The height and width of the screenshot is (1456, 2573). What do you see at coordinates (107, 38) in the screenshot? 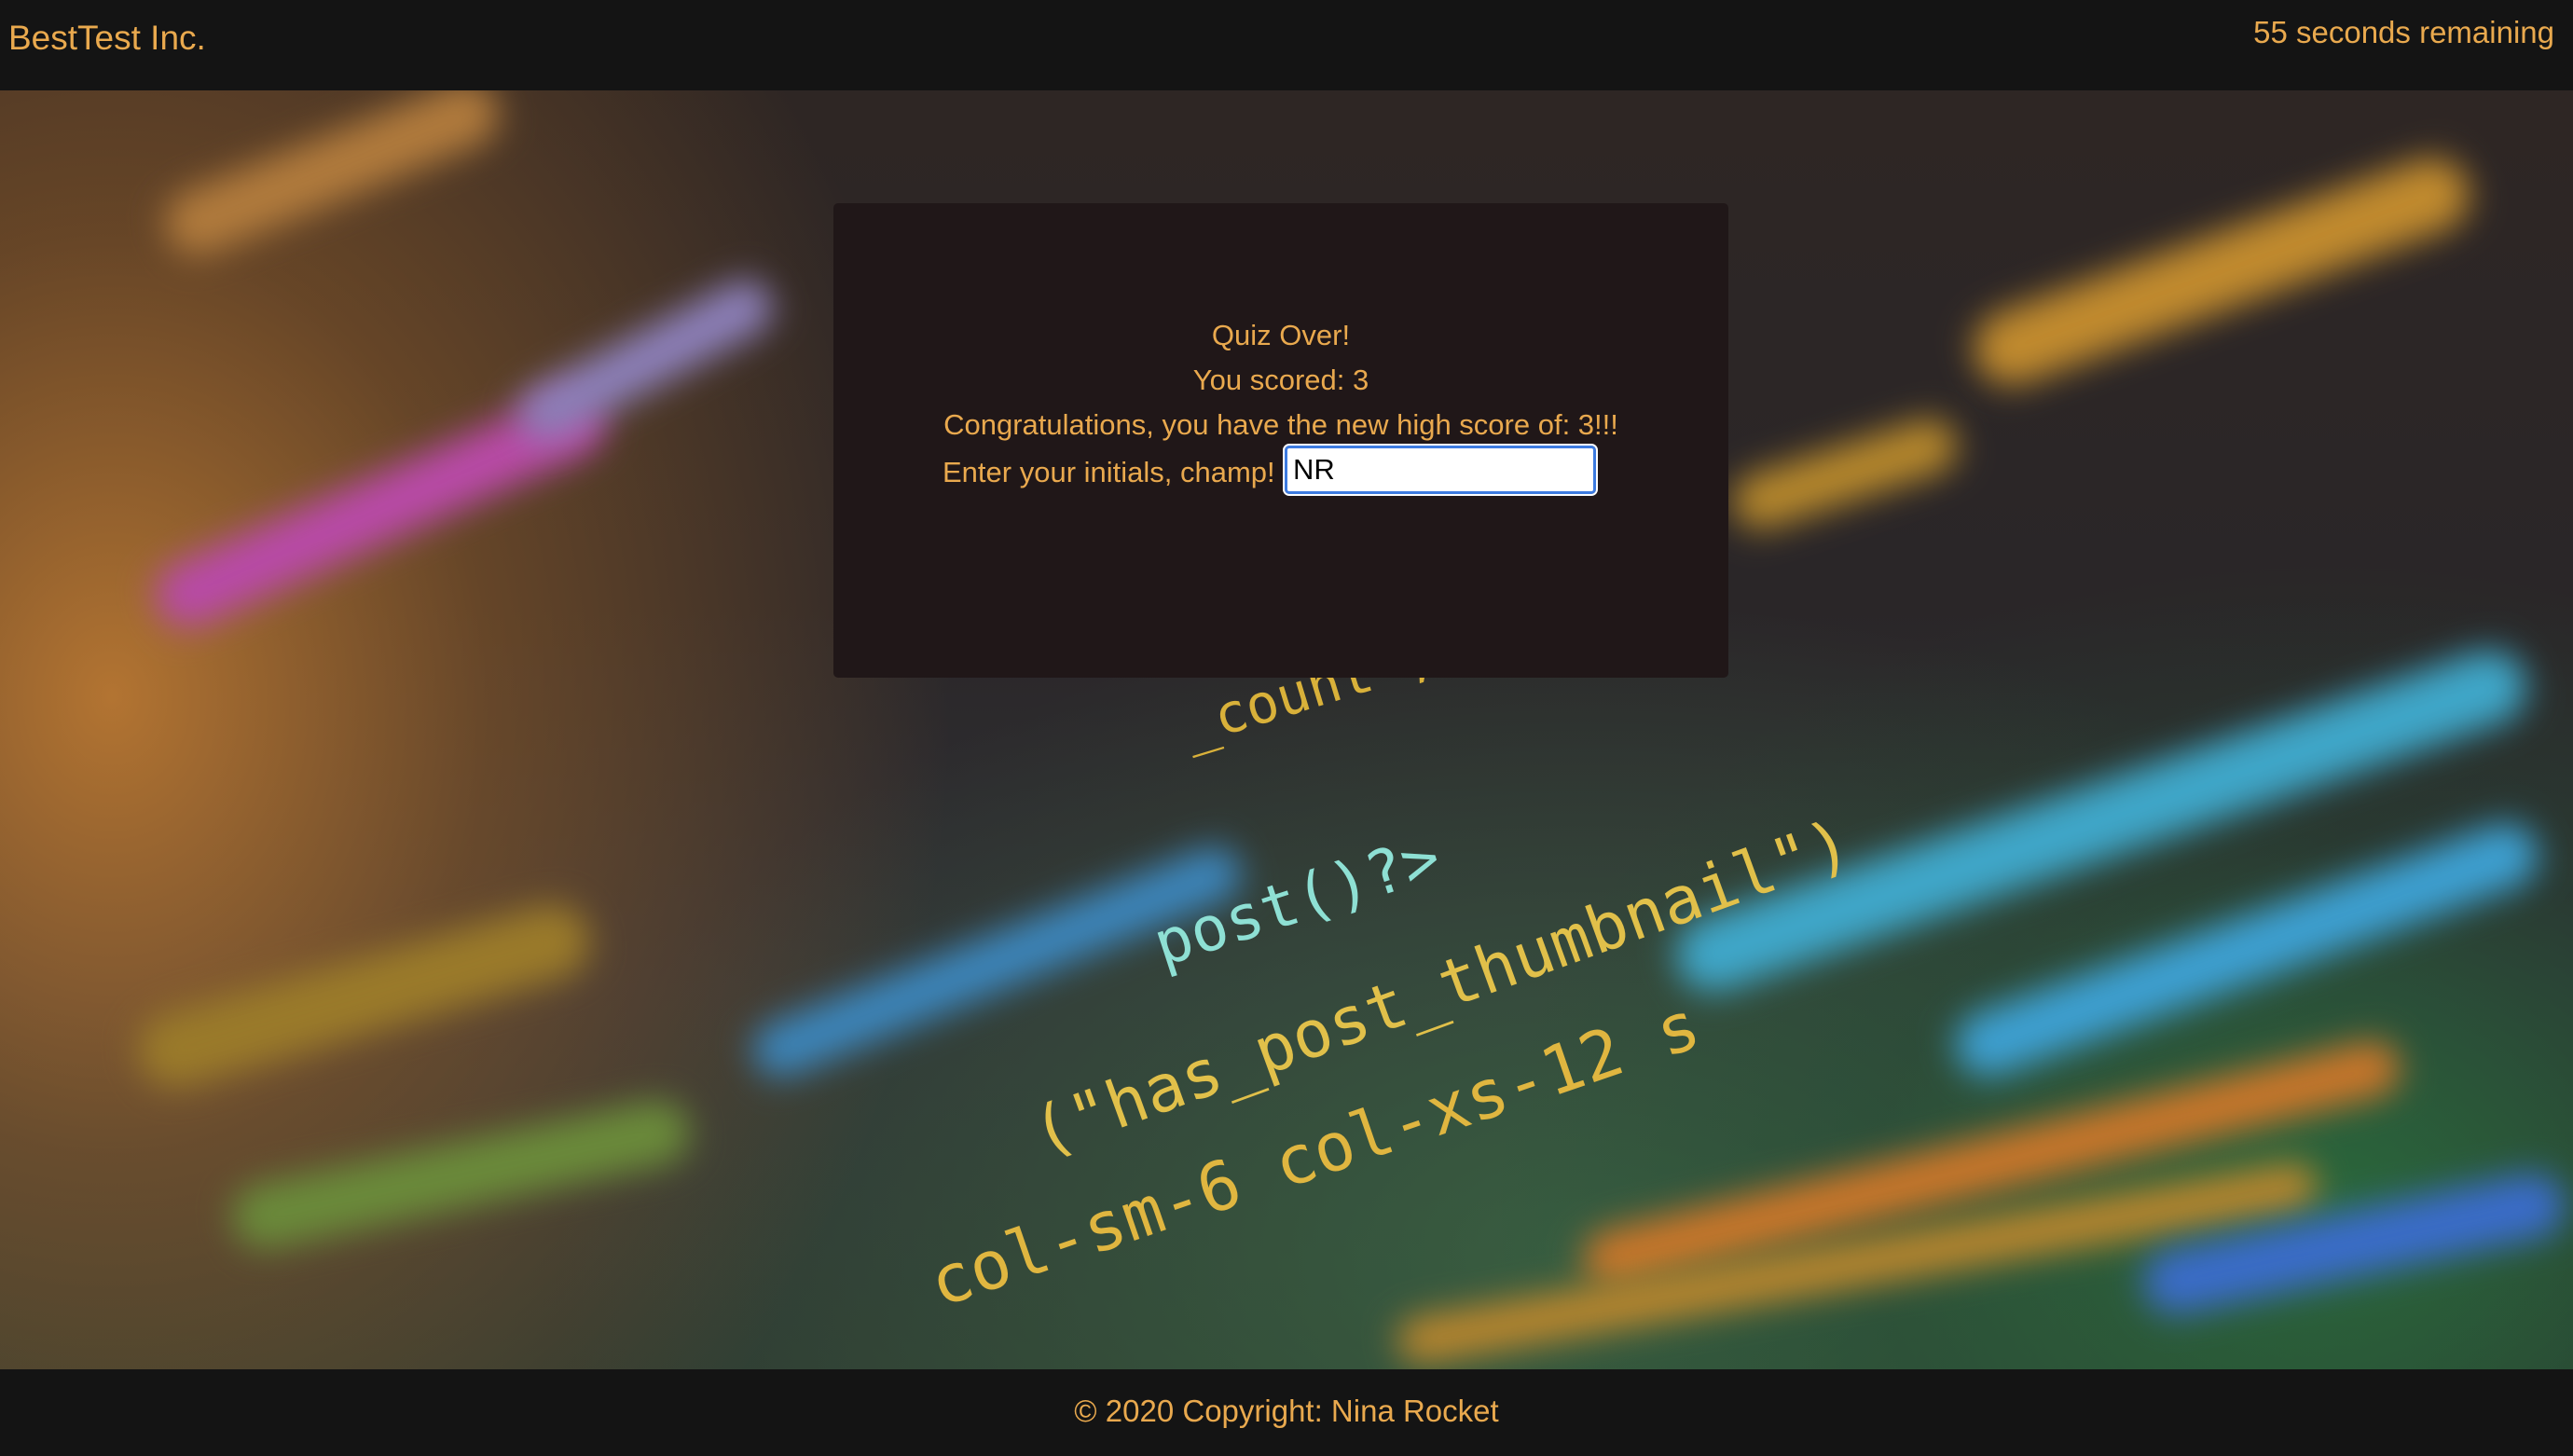
I see `brand-logo-text: BestTest Inc.` at bounding box center [107, 38].